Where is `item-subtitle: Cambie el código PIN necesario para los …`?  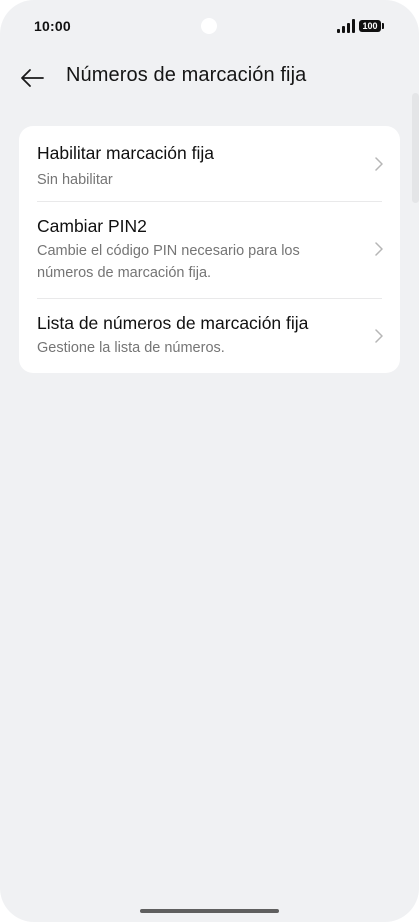
item-subtitle: Cambie el código PIN necesario para los … is located at coordinates (168, 262).